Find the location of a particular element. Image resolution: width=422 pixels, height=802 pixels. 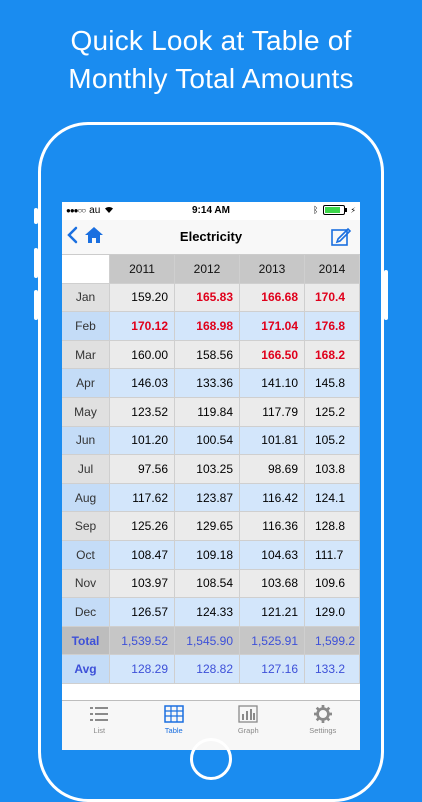

headline-line-1: Quick Look at Table of is located at coordinates (211, 40).